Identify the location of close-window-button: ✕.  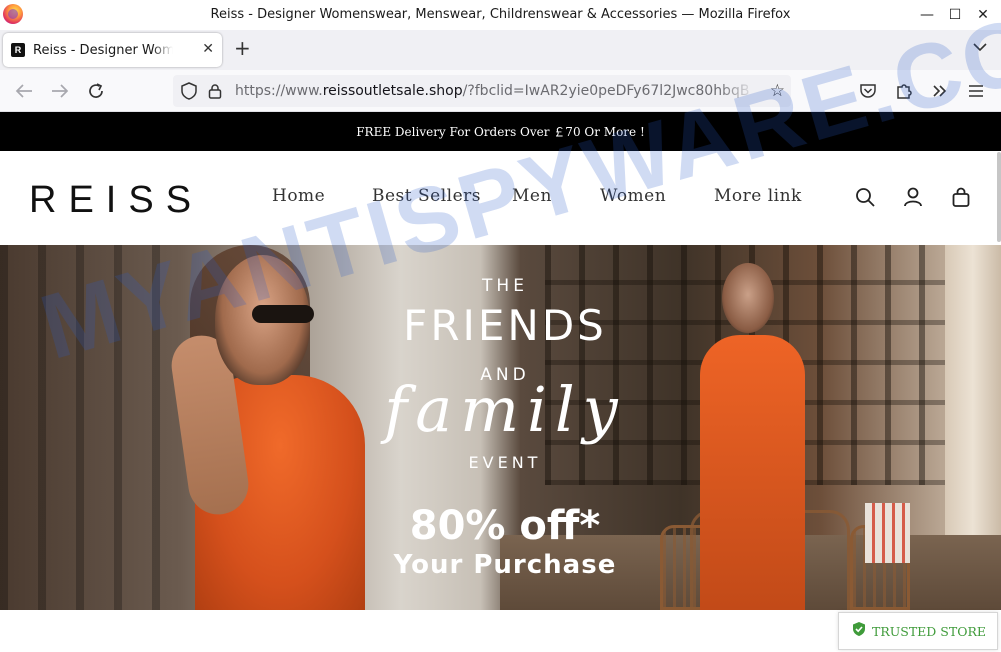
(983, 15).